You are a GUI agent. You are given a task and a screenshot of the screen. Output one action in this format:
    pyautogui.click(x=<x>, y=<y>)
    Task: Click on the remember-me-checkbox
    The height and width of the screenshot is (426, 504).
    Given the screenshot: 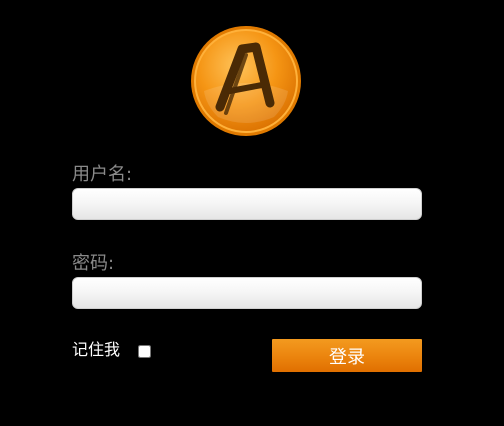 What is the action you would take?
    pyautogui.click(x=144, y=351)
    